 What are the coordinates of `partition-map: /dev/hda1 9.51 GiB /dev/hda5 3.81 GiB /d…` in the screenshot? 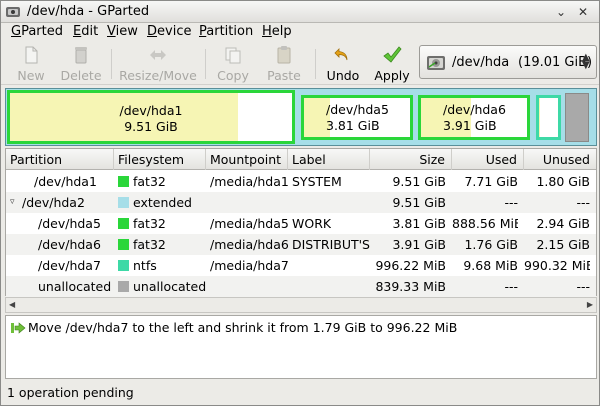 It's located at (301, 117).